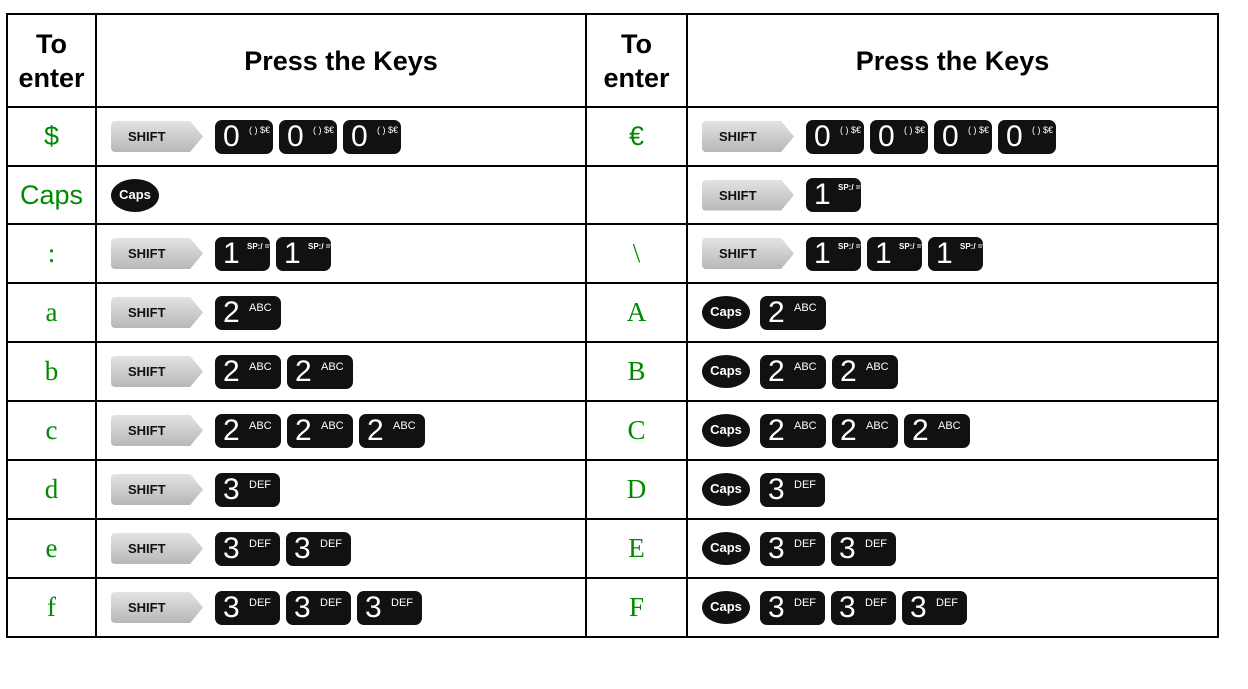 This screenshot has width=1248, height=689. Describe the element at coordinates (51, 136) in the screenshot. I see `char-cell: $` at that location.